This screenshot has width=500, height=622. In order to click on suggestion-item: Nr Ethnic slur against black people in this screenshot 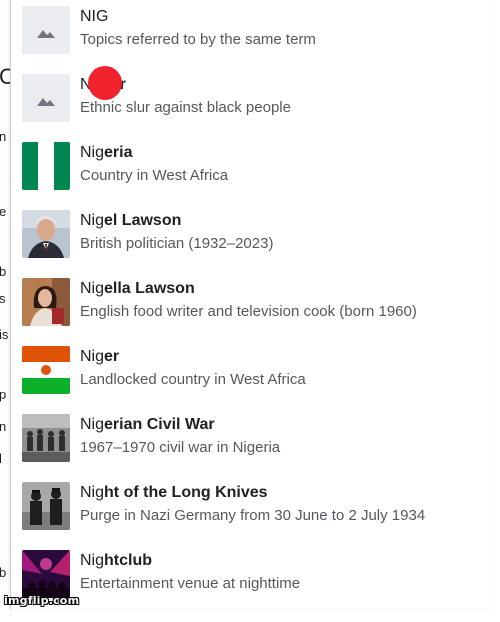, I will do `click(252, 110)`.